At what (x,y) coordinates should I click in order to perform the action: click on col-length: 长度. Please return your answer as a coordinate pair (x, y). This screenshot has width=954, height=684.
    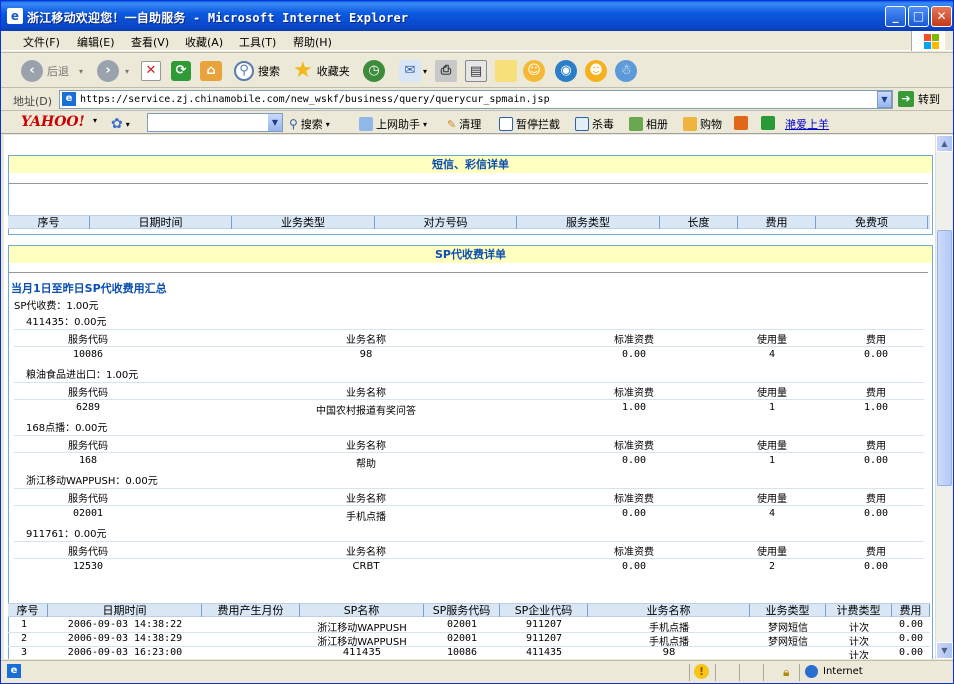
    Looking at the image, I should click on (699, 222).